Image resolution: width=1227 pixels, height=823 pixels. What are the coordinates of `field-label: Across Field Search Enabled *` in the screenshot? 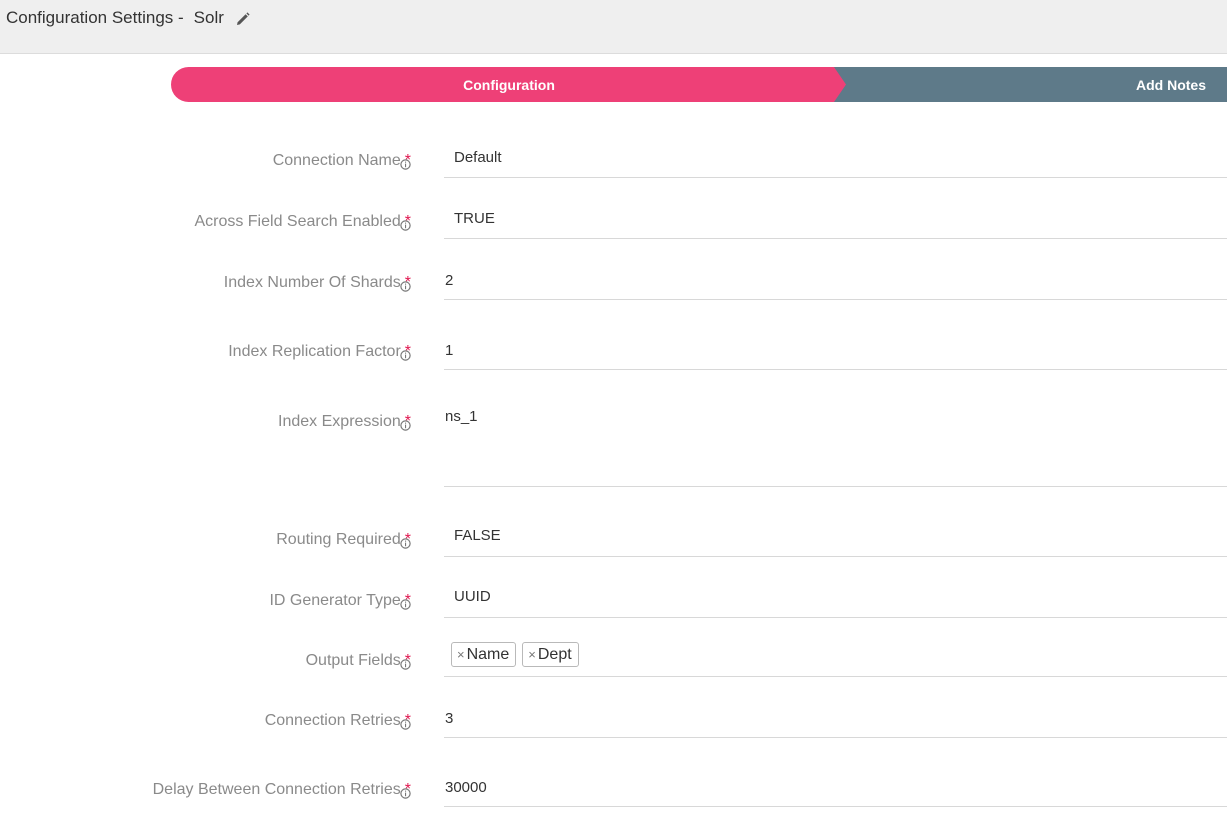 It's located at (302, 221).